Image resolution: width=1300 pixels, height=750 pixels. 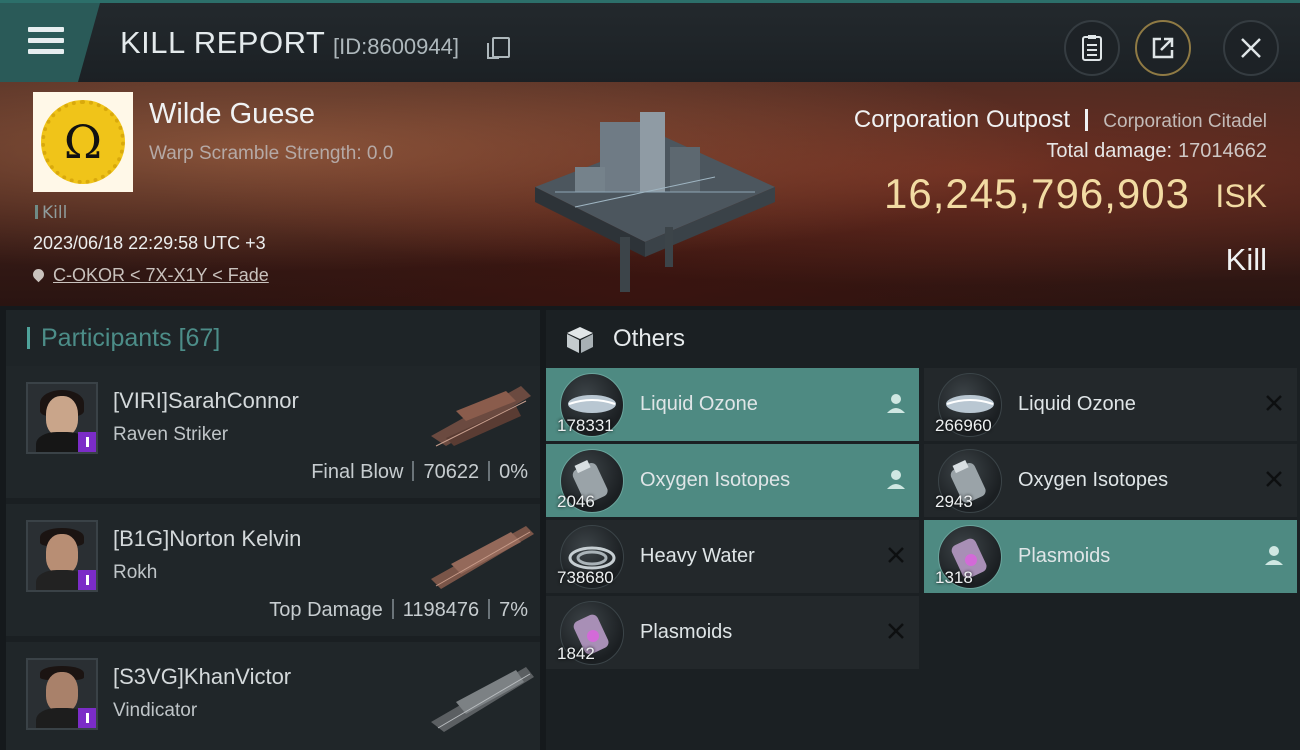 I want to click on pilot-name: [B1G]Norton Kelvin, so click(x=207, y=538).